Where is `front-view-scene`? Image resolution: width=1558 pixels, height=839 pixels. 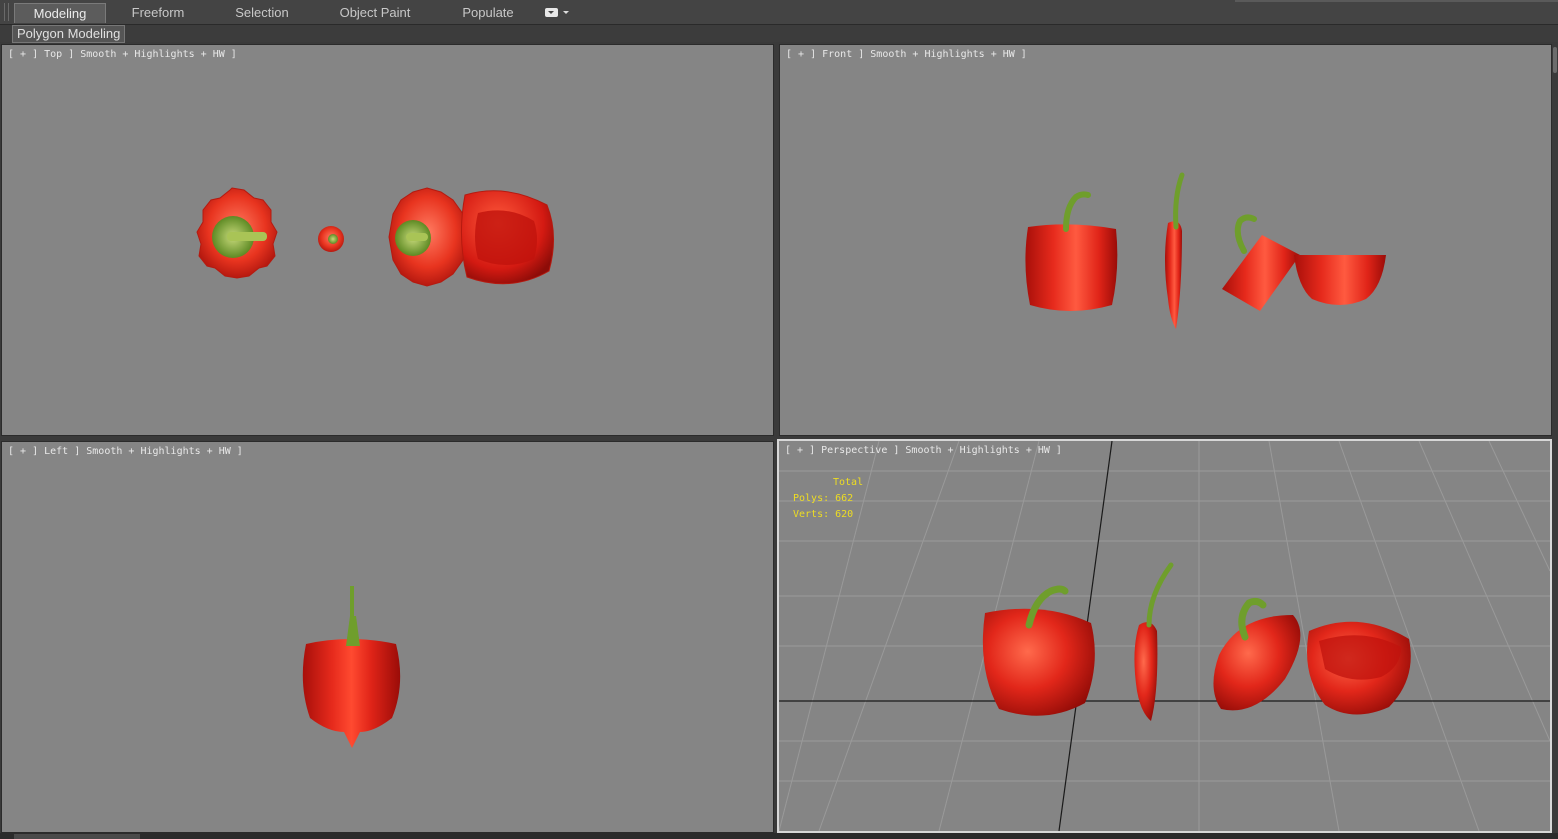
front-view-scene is located at coordinates (1205, 250).